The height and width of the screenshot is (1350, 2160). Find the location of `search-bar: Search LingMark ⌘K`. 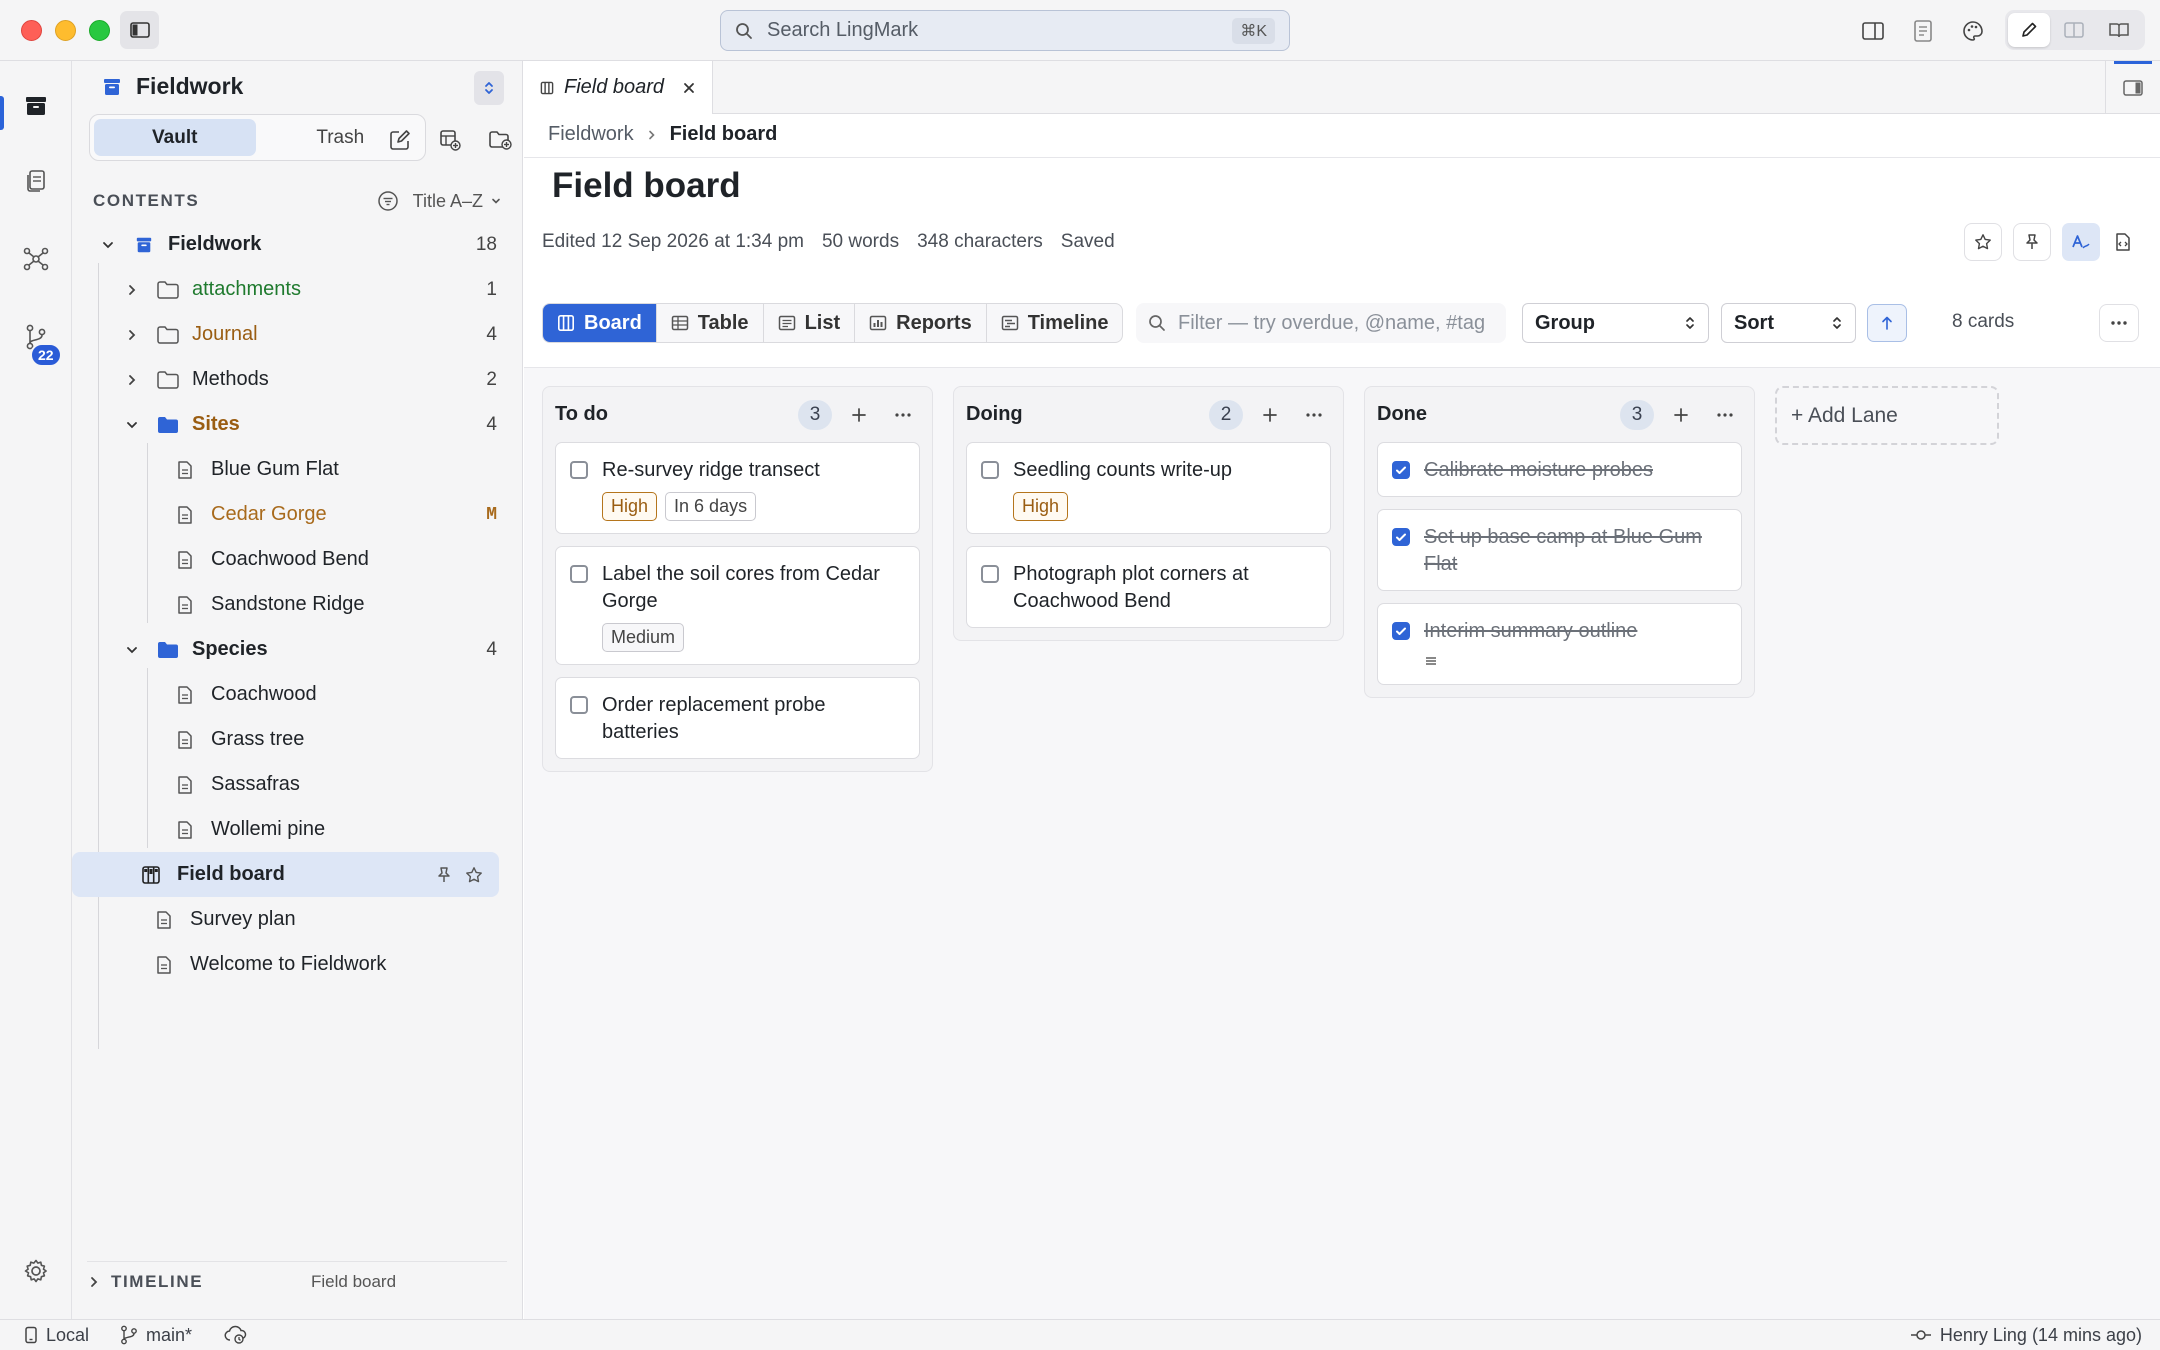

search-bar: Search LingMark ⌘K is located at coordinates (1005, 30).